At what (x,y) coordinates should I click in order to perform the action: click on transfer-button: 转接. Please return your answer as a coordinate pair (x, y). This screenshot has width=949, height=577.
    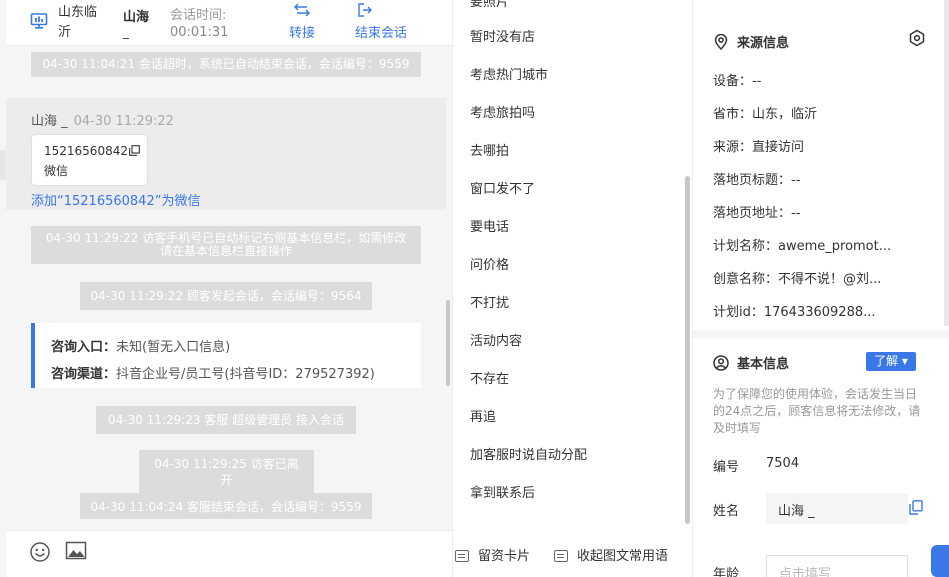
    Looking at the image, I should click on (302, 21).